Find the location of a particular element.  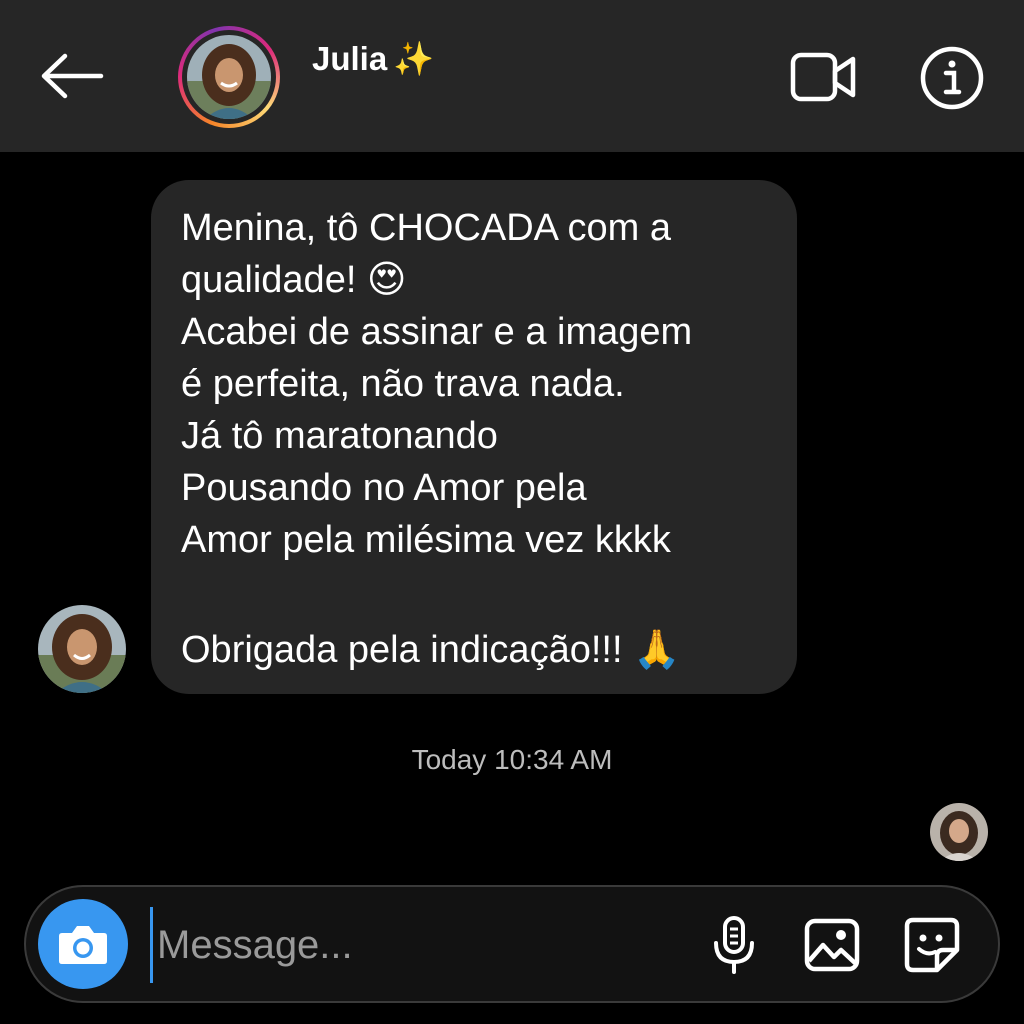

contact-avatar is located at coordinates (229, 77).